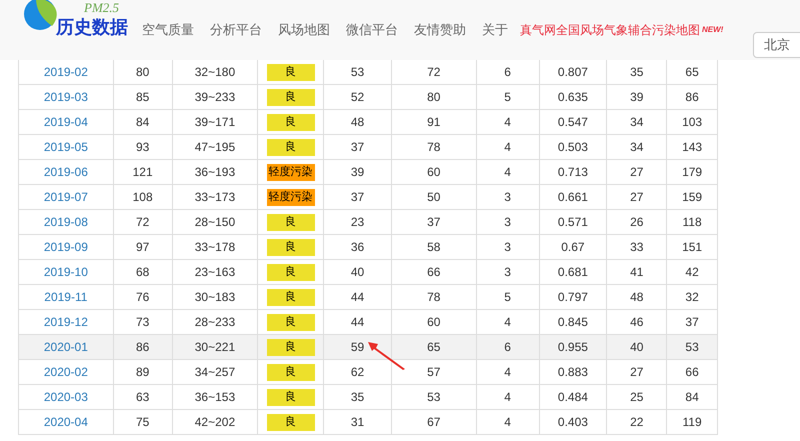  I want to click on nav-link: 友情赞助, so click(440, 30).